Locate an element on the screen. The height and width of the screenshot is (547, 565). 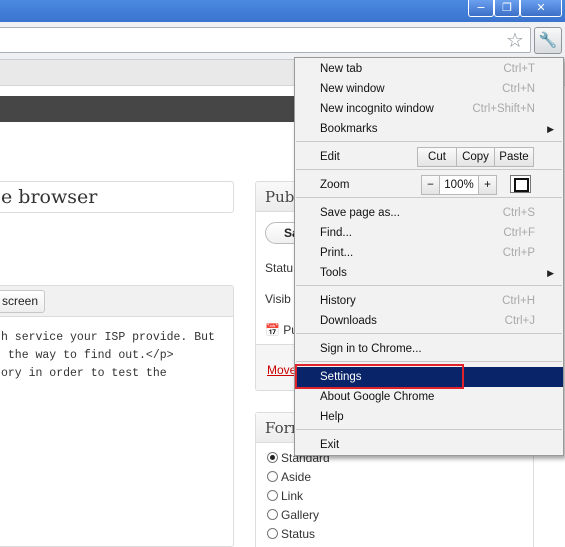
menu-item-history: History Ctrl+H is located at coordinates (429, 301).